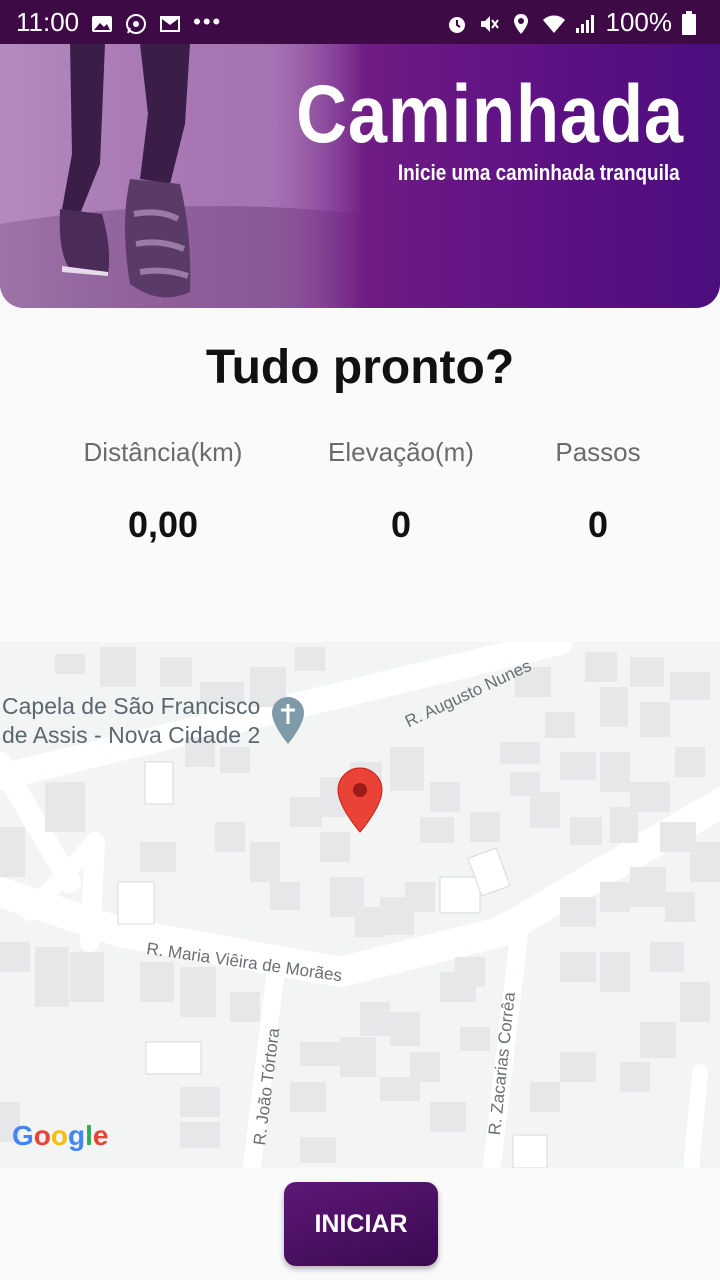  What do you see at coordinates (598, 452) in the screenshot?
I see `stat-steps-label: Passos` at bounding box center [598, 452].